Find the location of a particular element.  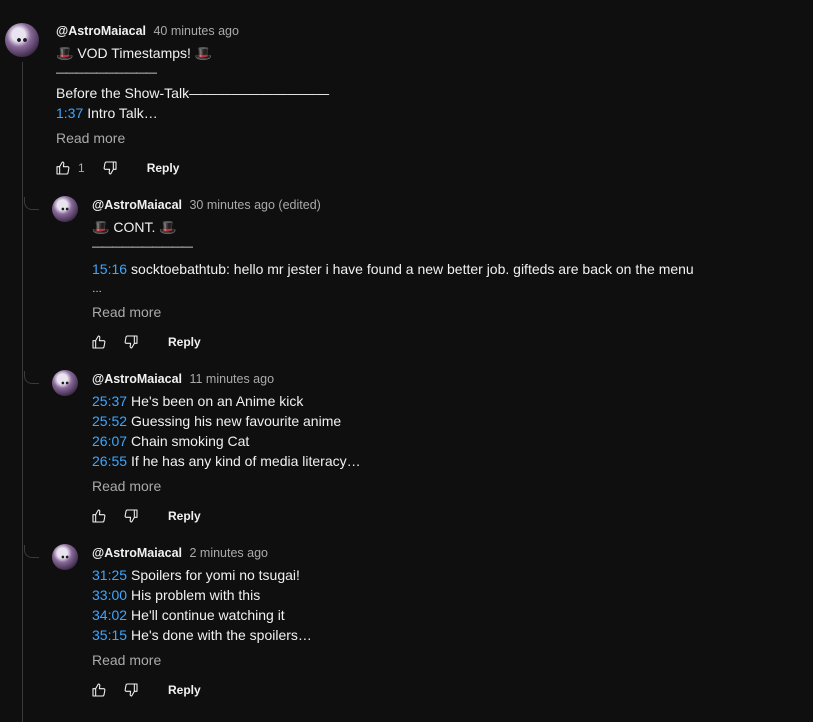

timestamp-link: 26:55 is located at coordinates (109, 461).